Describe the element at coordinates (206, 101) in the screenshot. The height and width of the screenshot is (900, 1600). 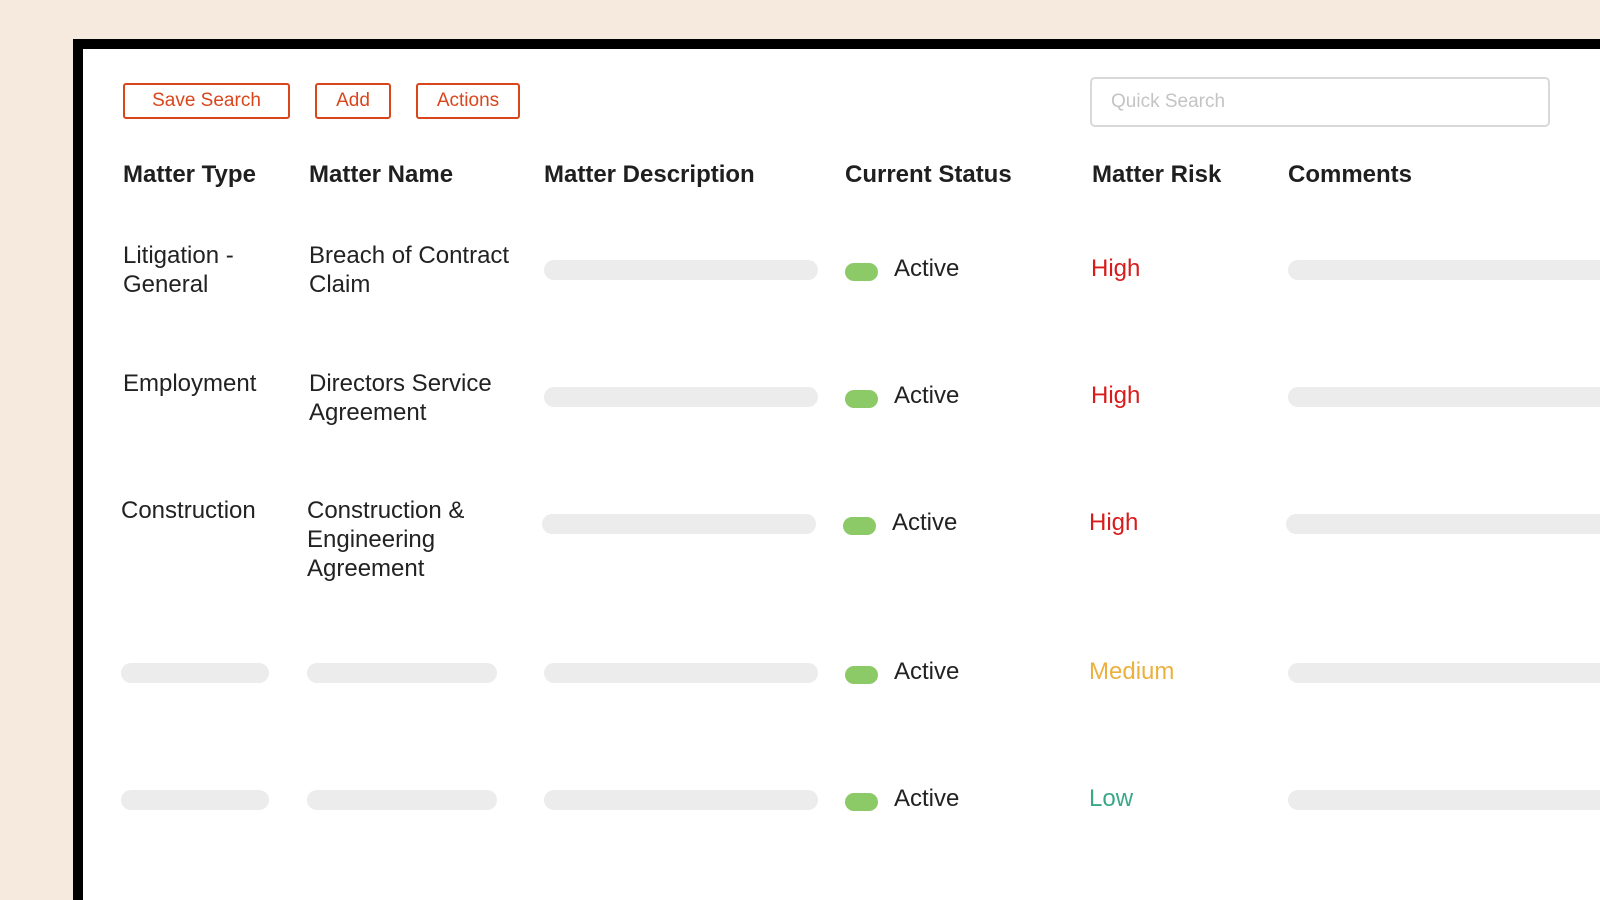
I see `save-search-button: Save Search` at that location.